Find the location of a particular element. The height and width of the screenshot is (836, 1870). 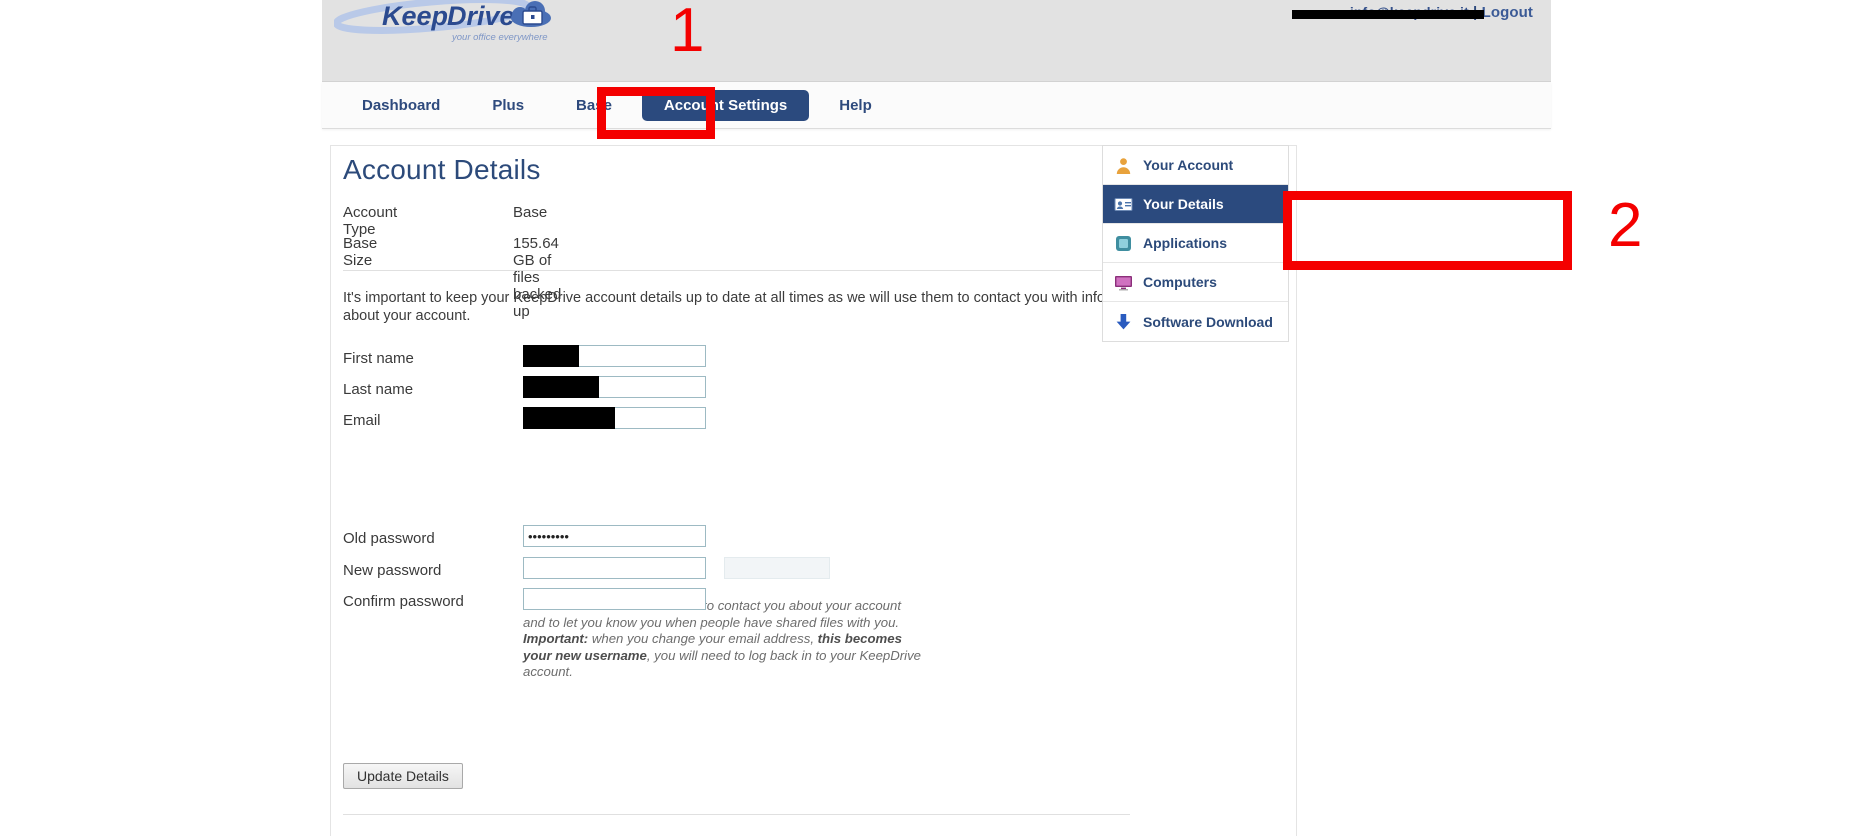

nav-item-help: Help is located at coordinates (855, 105).